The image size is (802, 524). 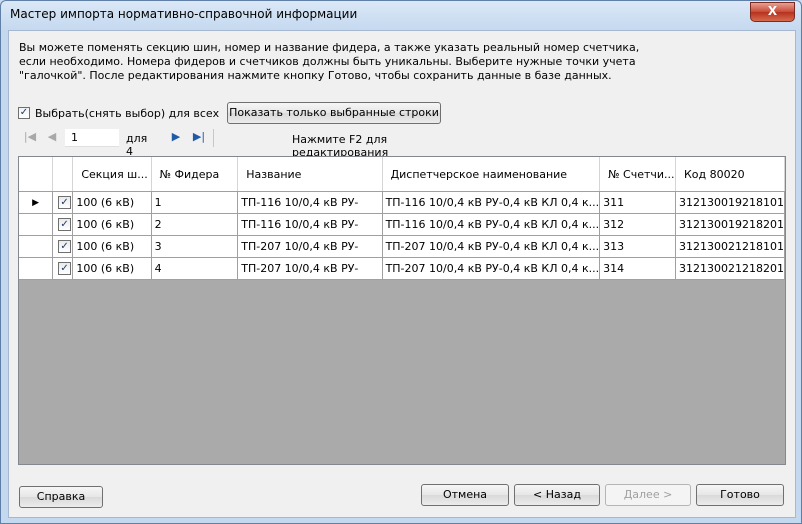 What do you see at coordinates (176, 137) in the screenshot?
I see `next-page-icon: ▶` at bounding box center [176, 137].